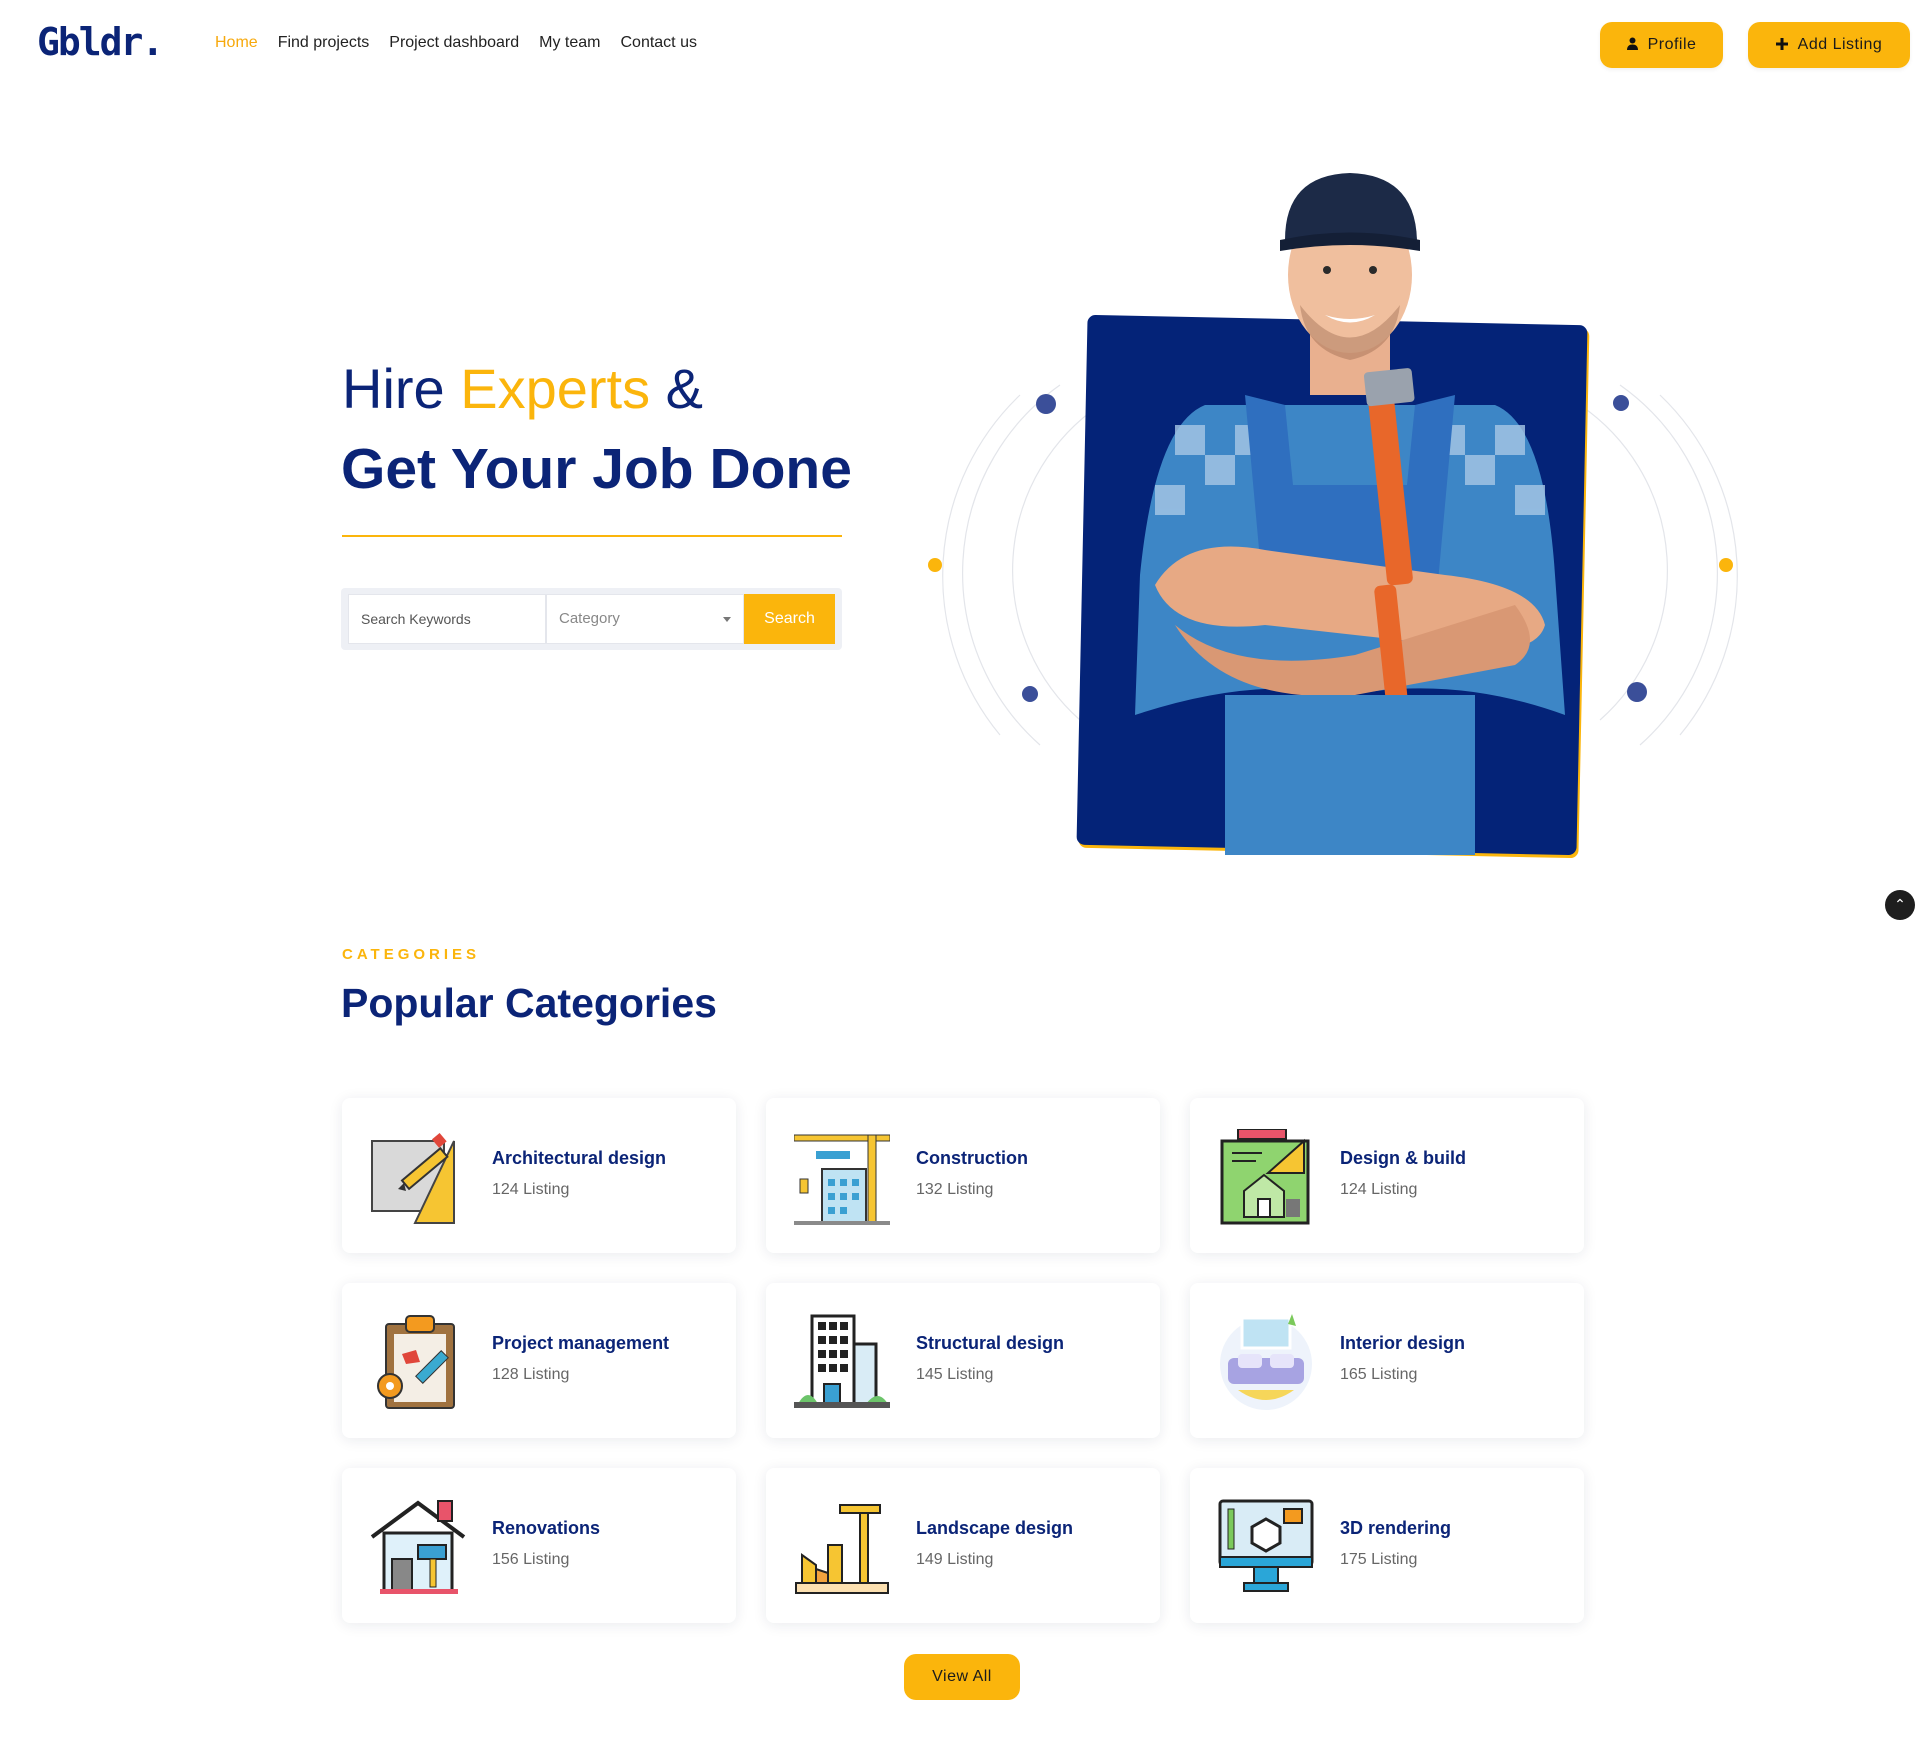 Image resolution: width=1920 pixels, height=1763 pixels. I want to click on category-count: 149 Listing, so click(955, 1559).